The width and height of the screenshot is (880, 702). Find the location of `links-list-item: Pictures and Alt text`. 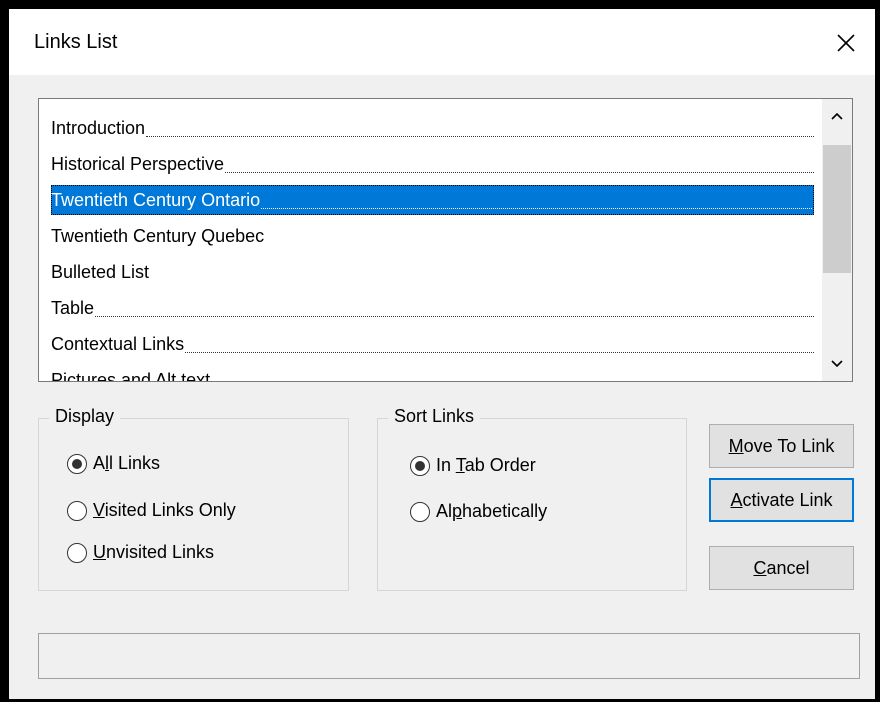

links-list-item: Pictures and Alt text is located at coordinates (432, 373).